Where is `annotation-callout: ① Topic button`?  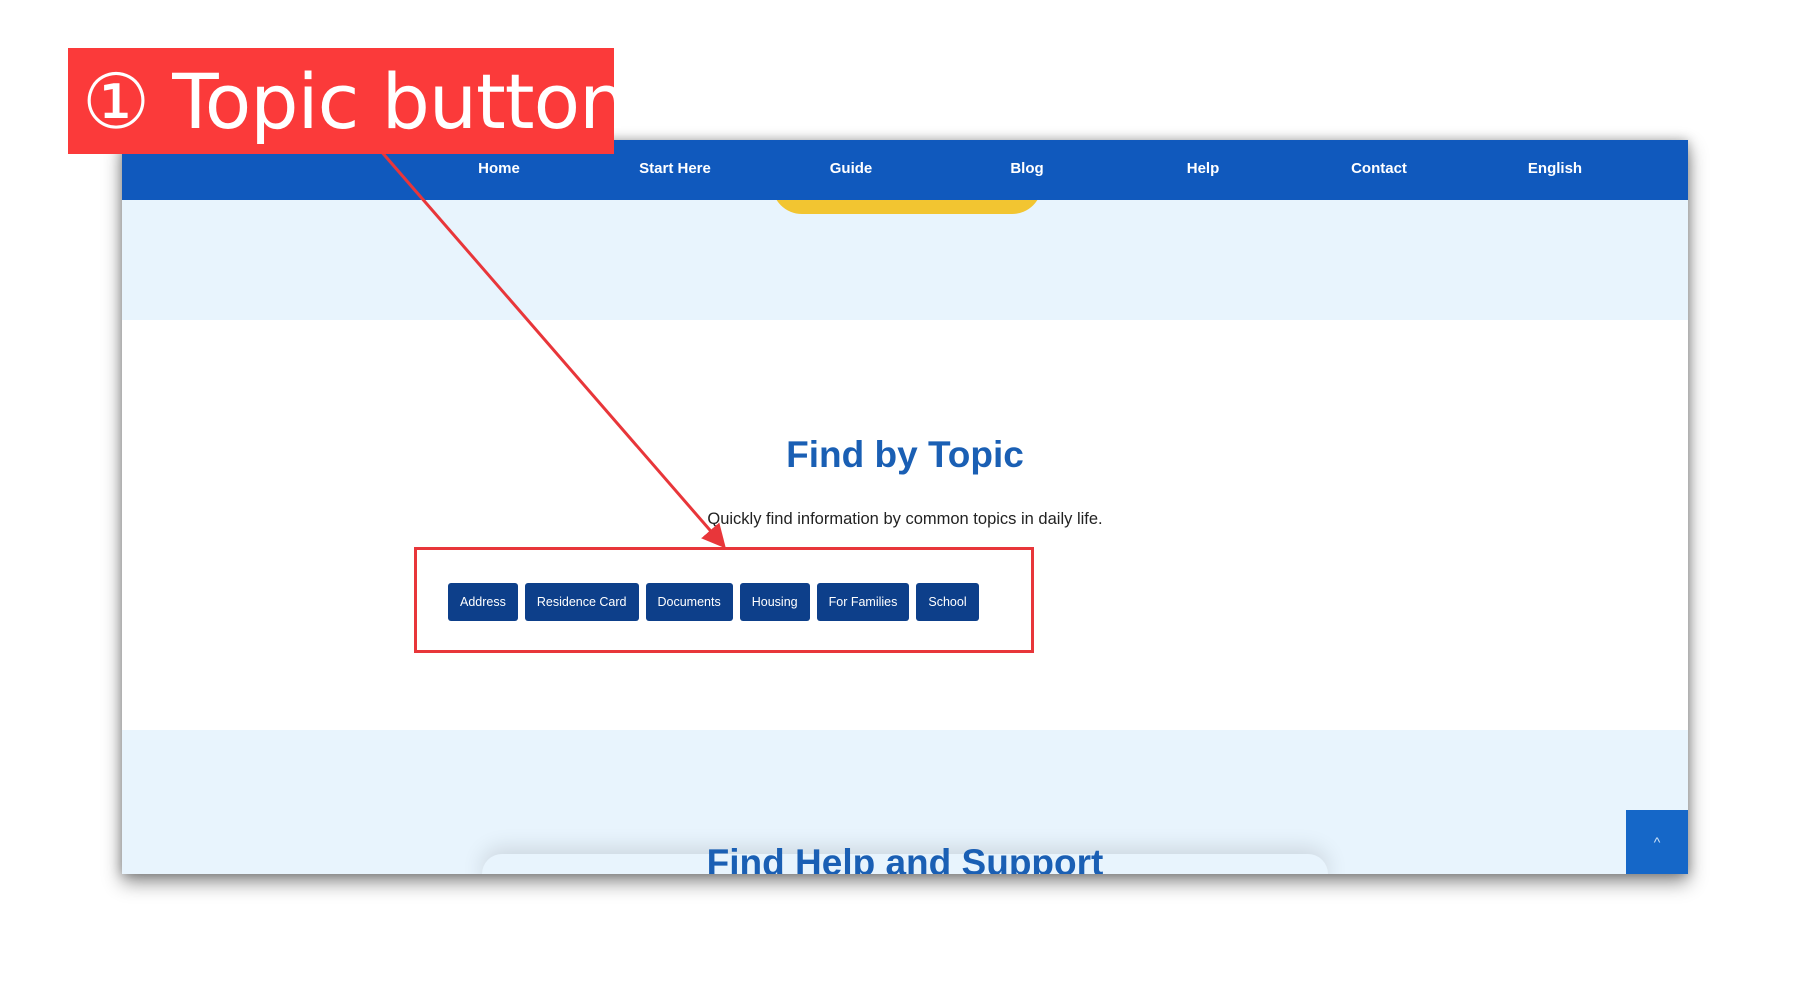
annotation-callout: ① Topic button is located at coordinates (347, 101).